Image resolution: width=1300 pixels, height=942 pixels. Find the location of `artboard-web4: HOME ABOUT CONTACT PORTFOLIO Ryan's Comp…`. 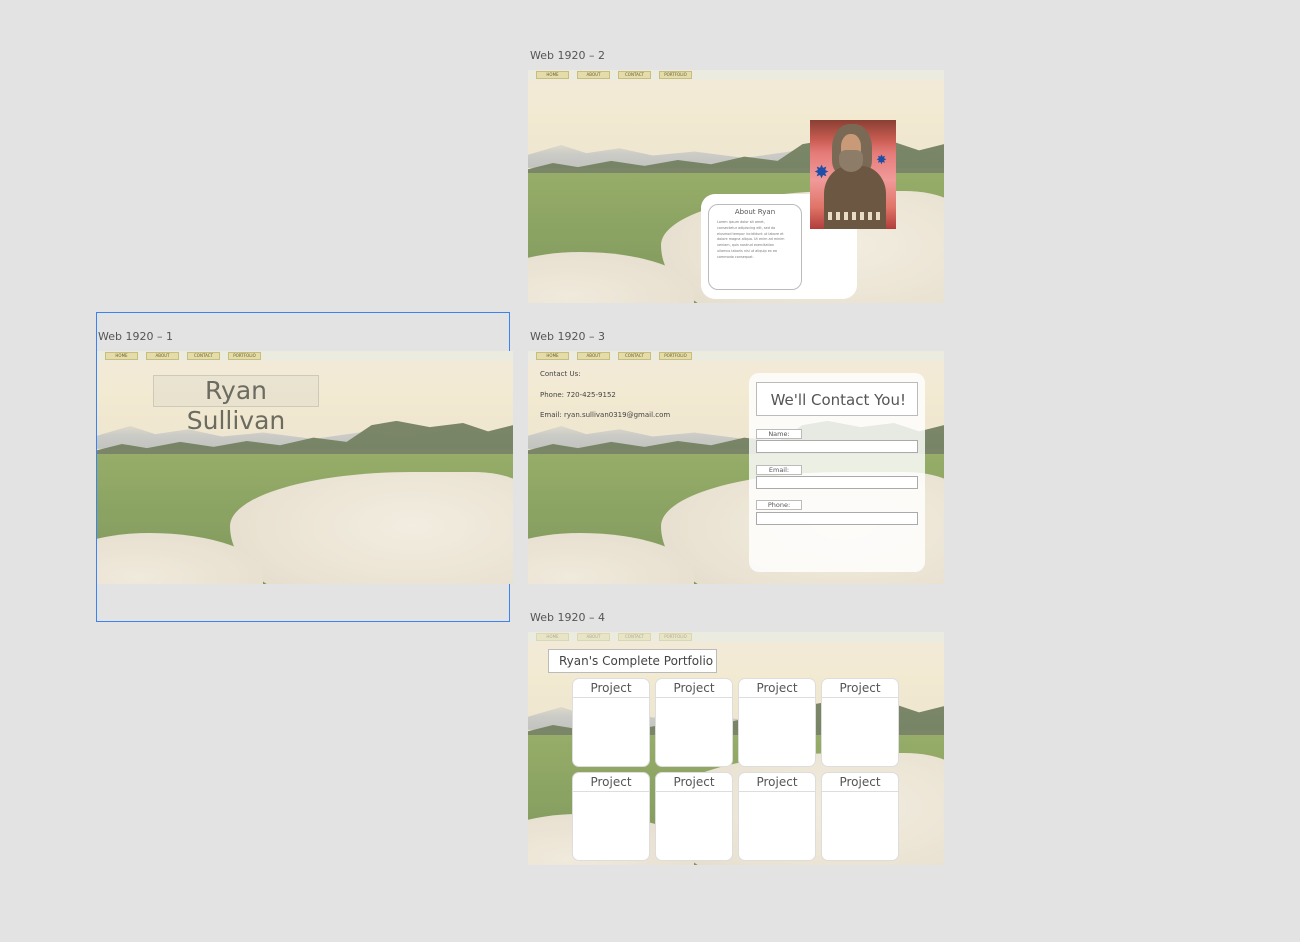

artboard-web4: HOME ABOUT CONTACT PORTFOLIO Ryan's Comp… is located at coordinates (736, 748).